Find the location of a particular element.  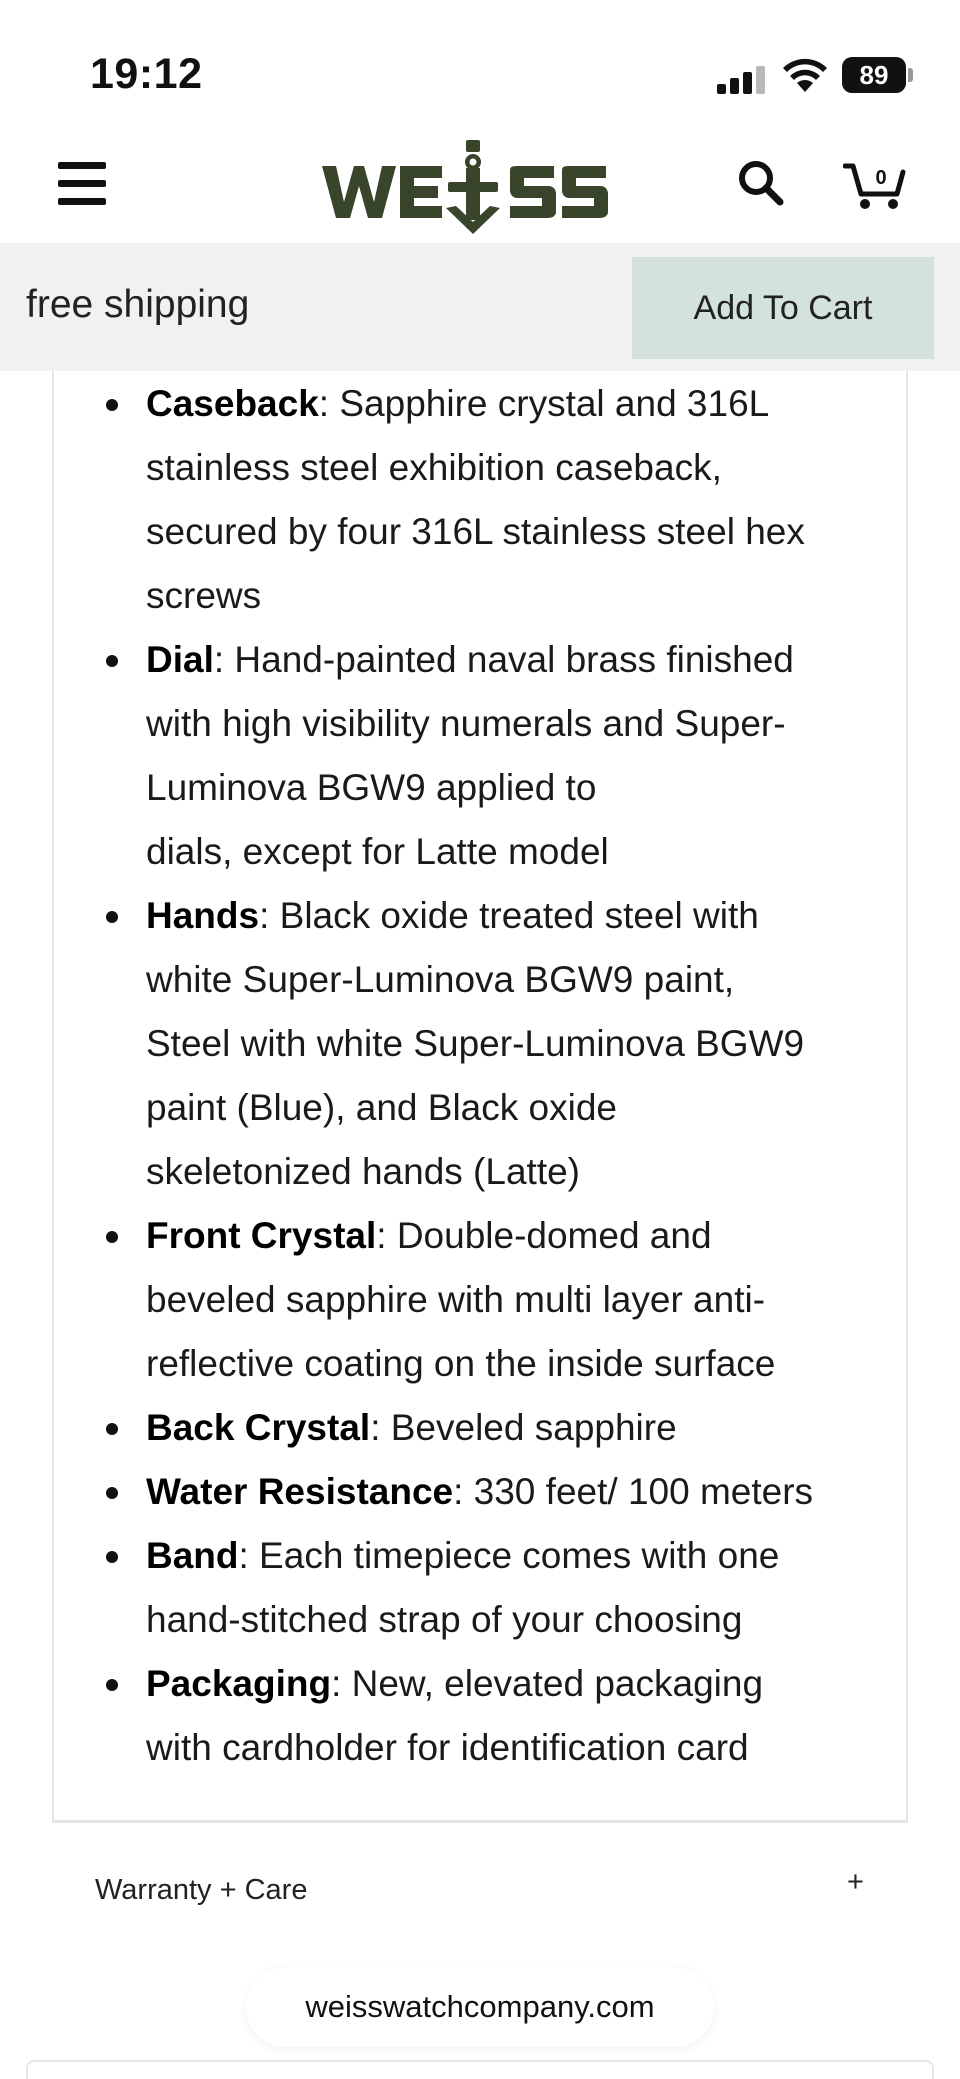

spec-line: Water Resistance: 330 feet/ 100 meters is located at coordinates (514, 1492).